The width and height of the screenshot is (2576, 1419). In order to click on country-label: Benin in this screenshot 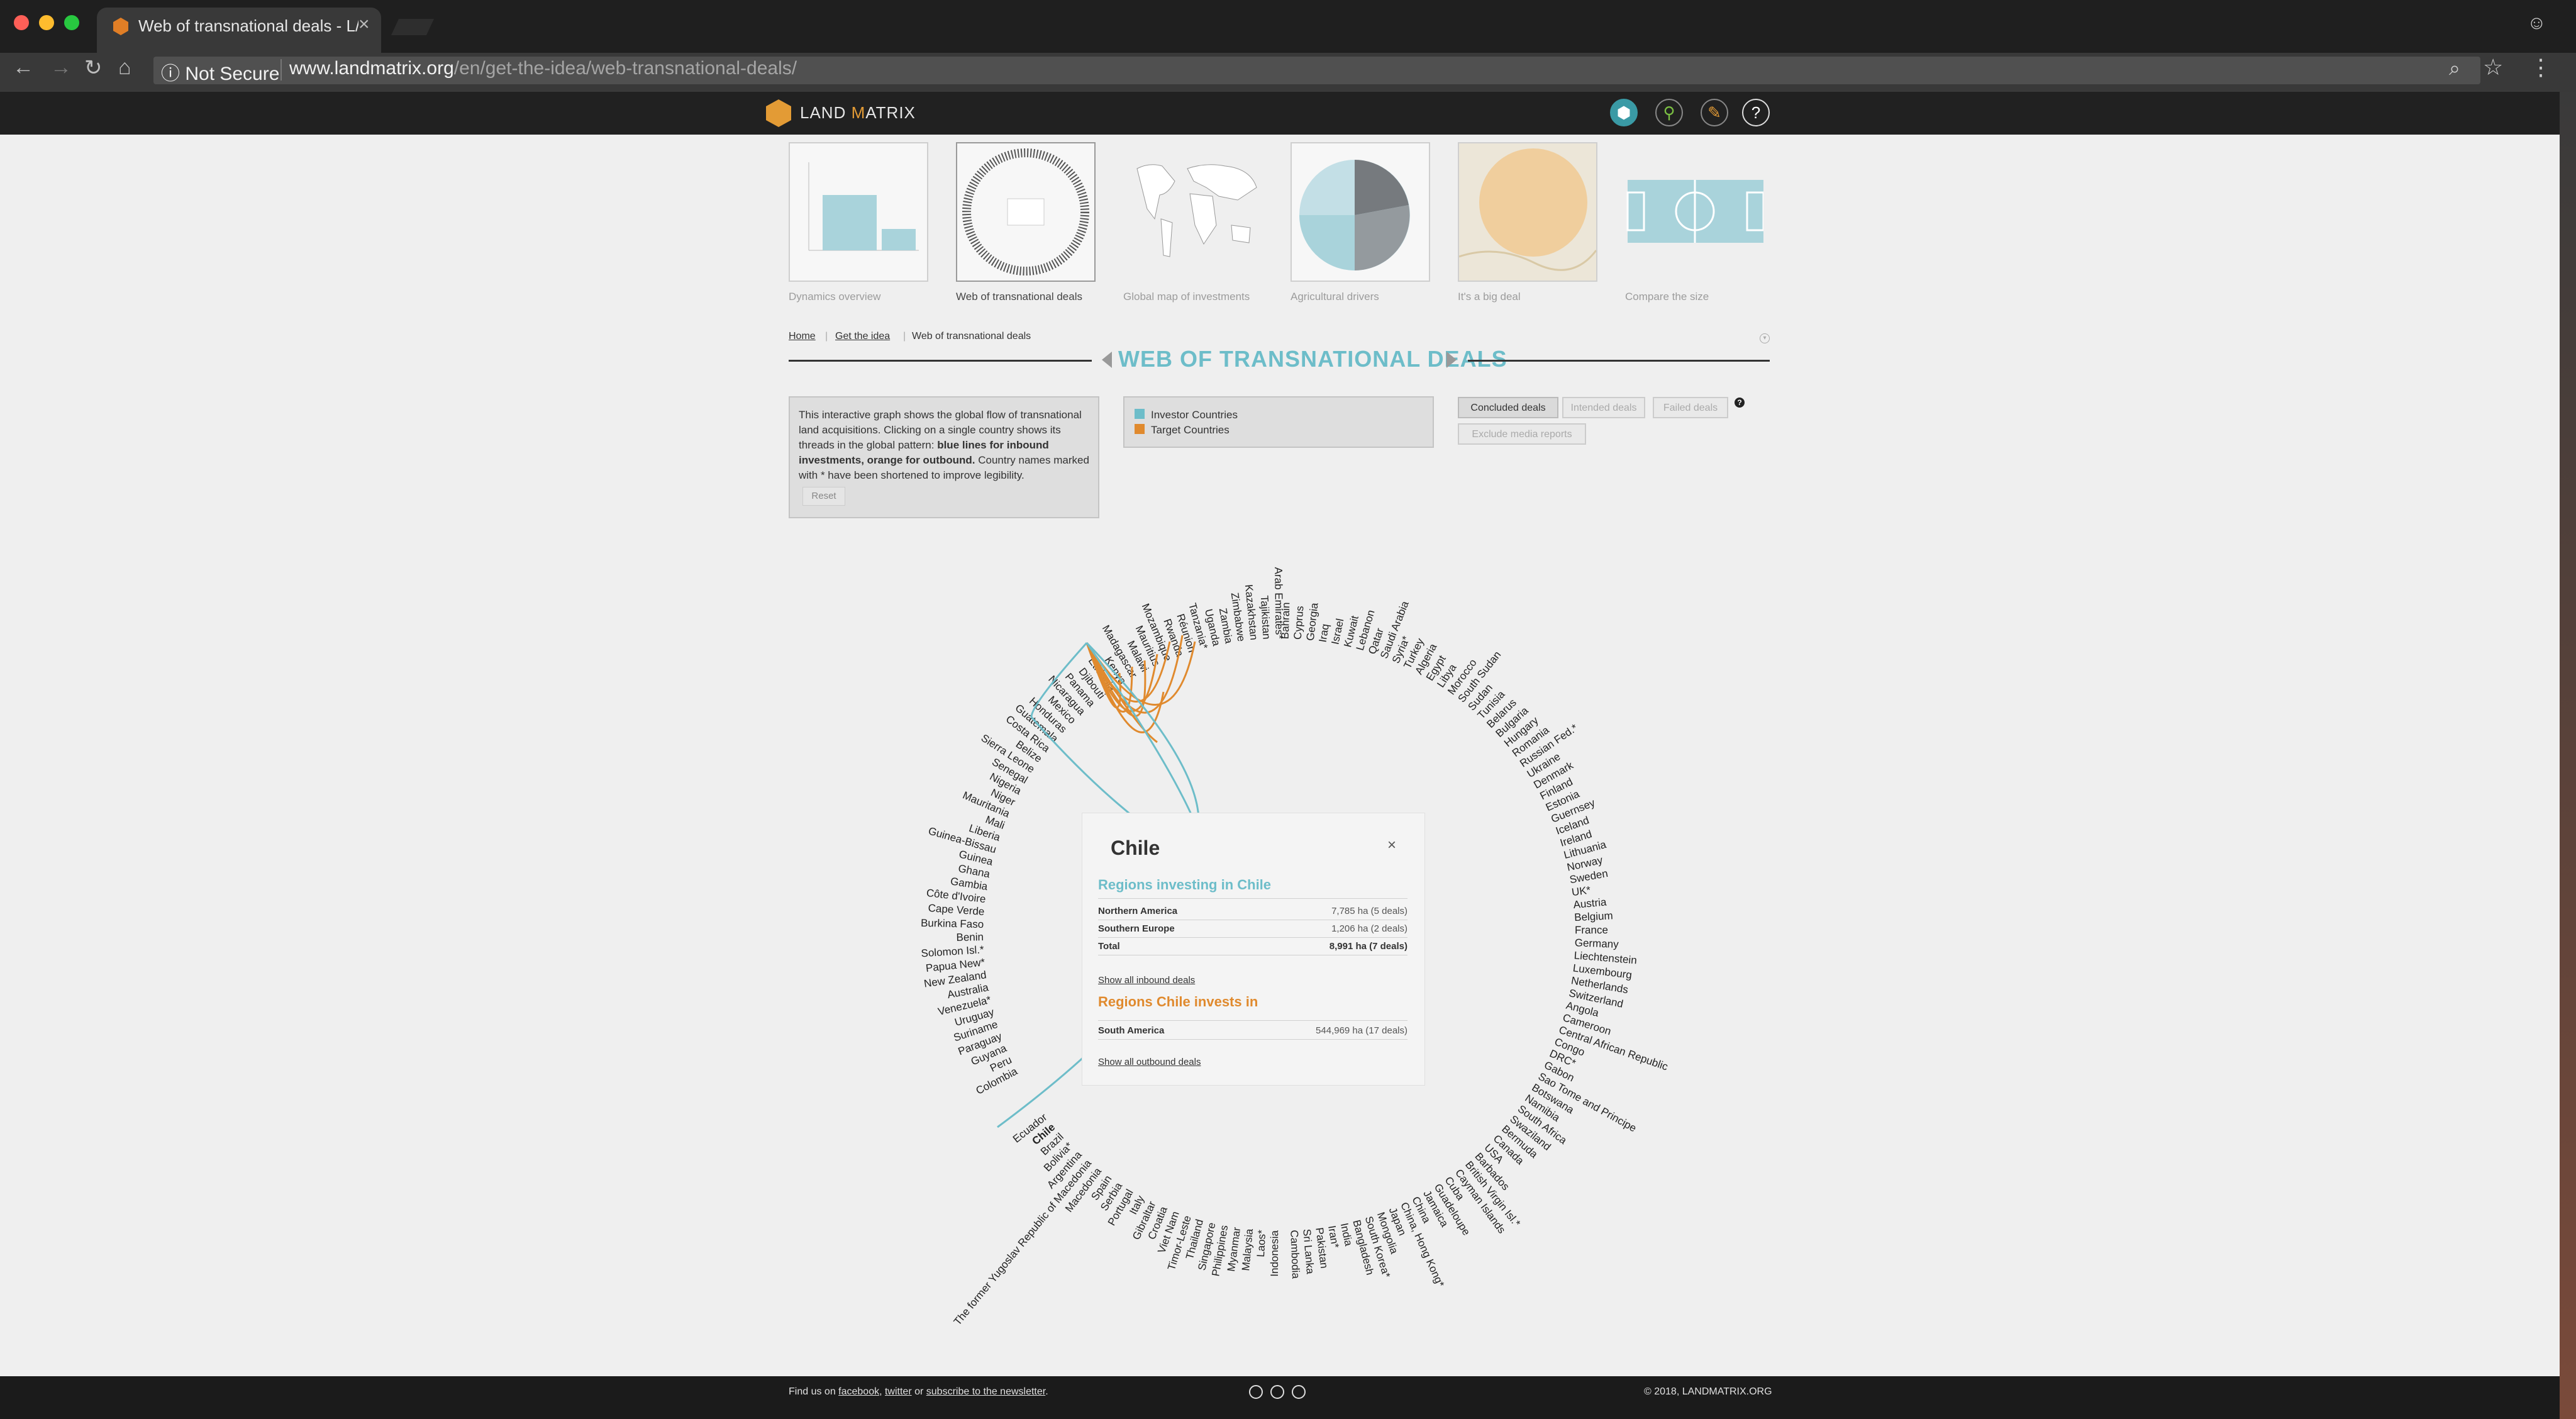, I will do `click(970, 937)`.